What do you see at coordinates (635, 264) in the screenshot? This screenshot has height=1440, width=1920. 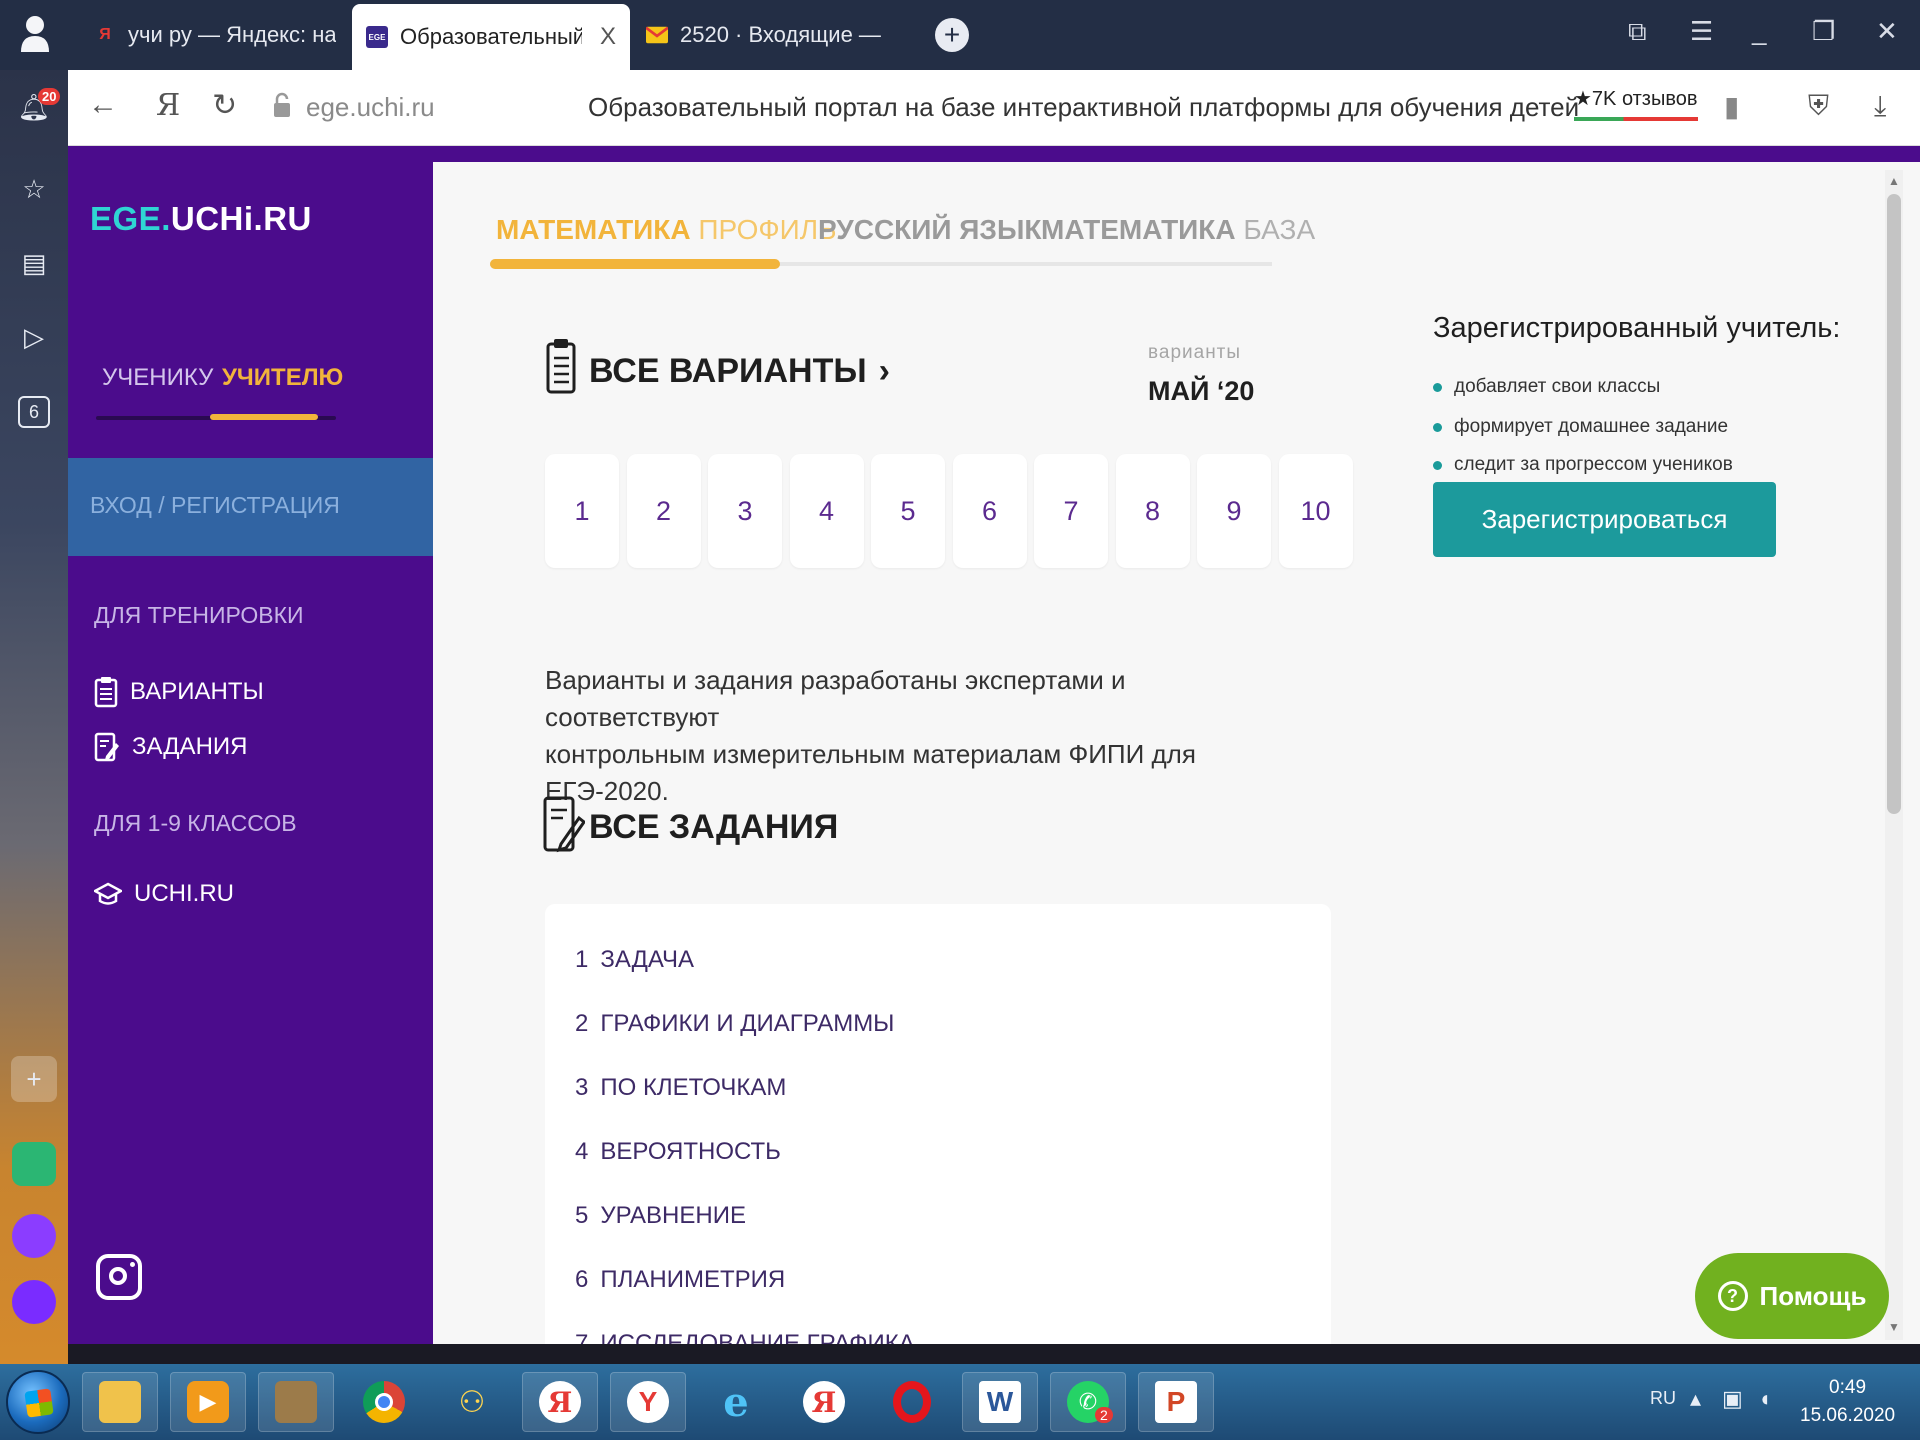 I see `subject-tab-active-indicator` at bounding box center [635, 264].